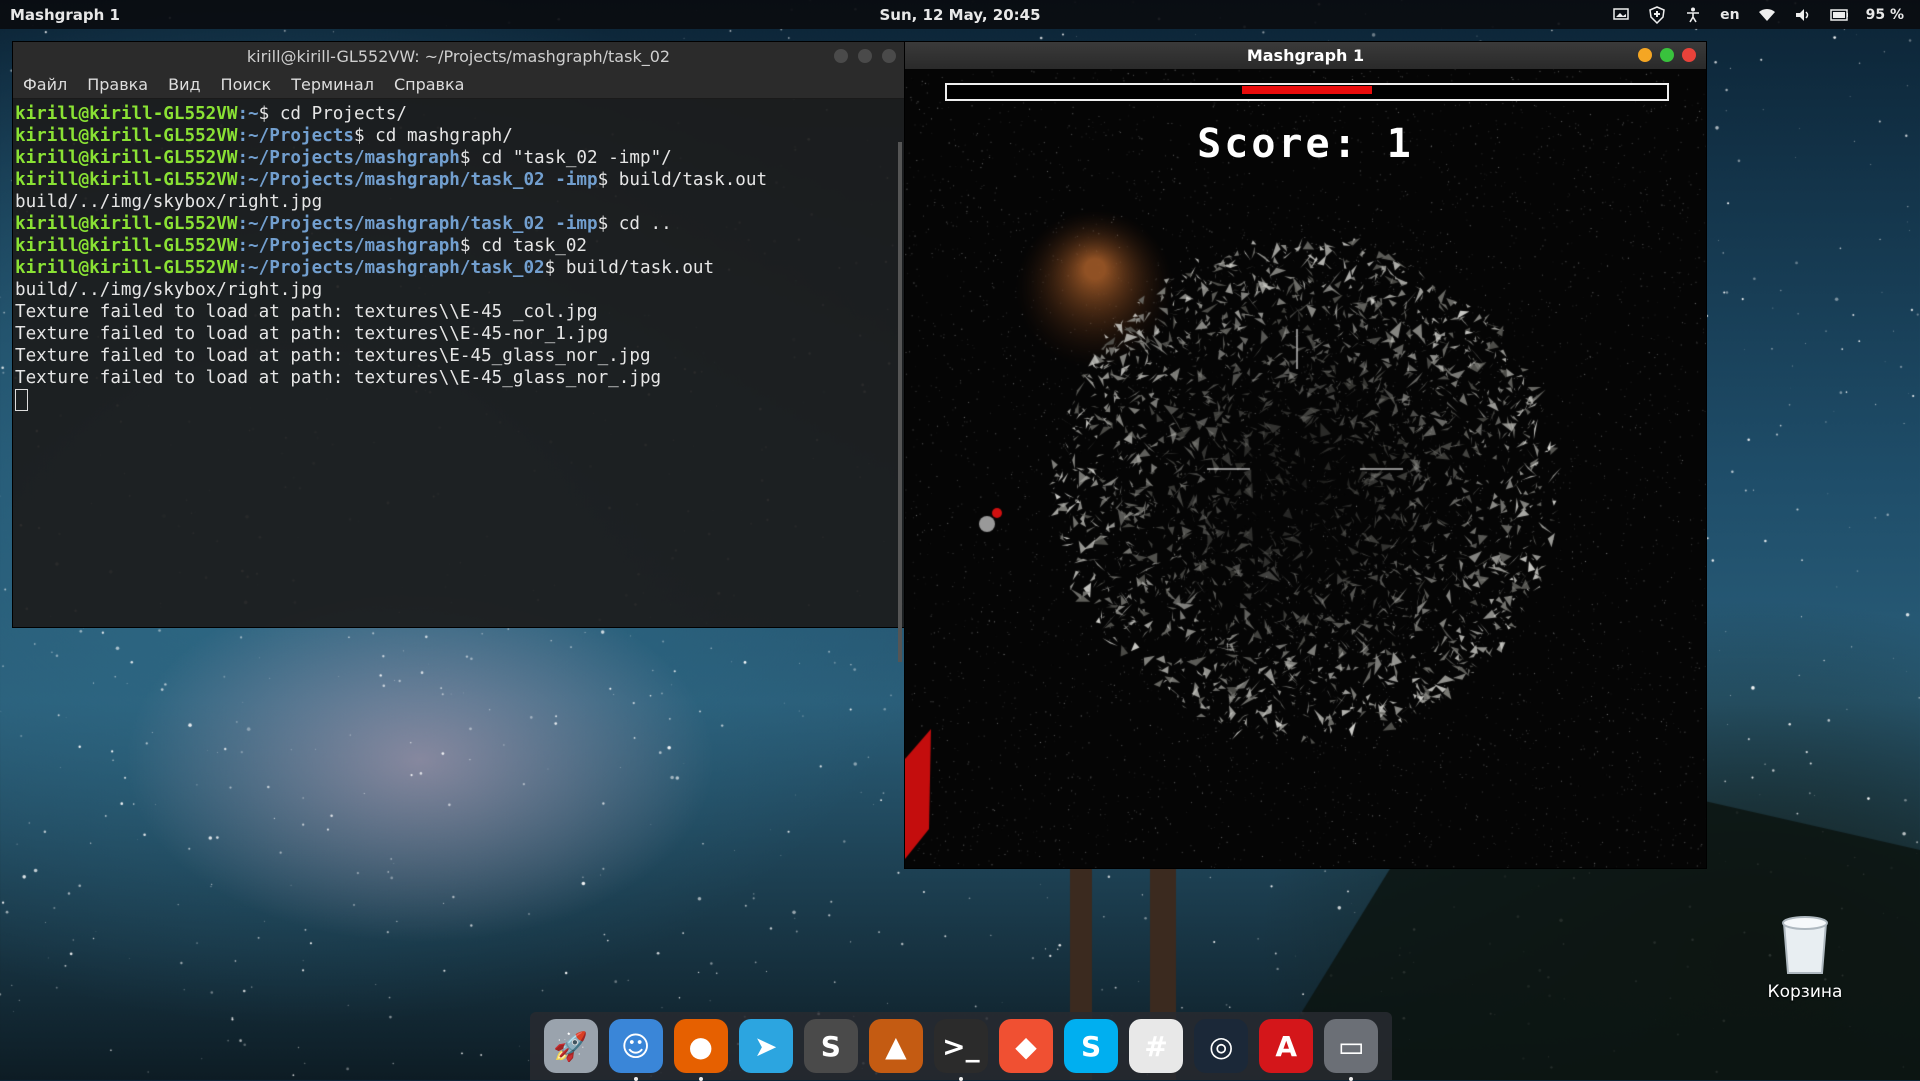 This screenshot has height=1081, width=1920. What do you see at coordinates (248, 114) in the screenshot?
I see `prompt-path: :~` at bounding box center [248, 114].